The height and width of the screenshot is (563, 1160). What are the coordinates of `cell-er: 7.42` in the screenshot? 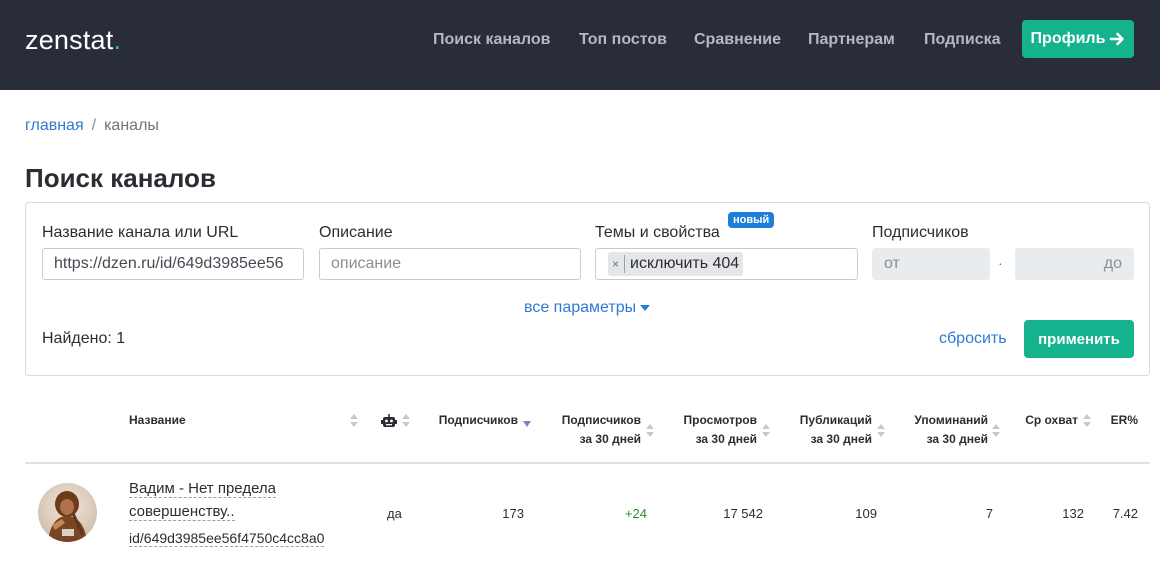 It's located at (1125, 513).